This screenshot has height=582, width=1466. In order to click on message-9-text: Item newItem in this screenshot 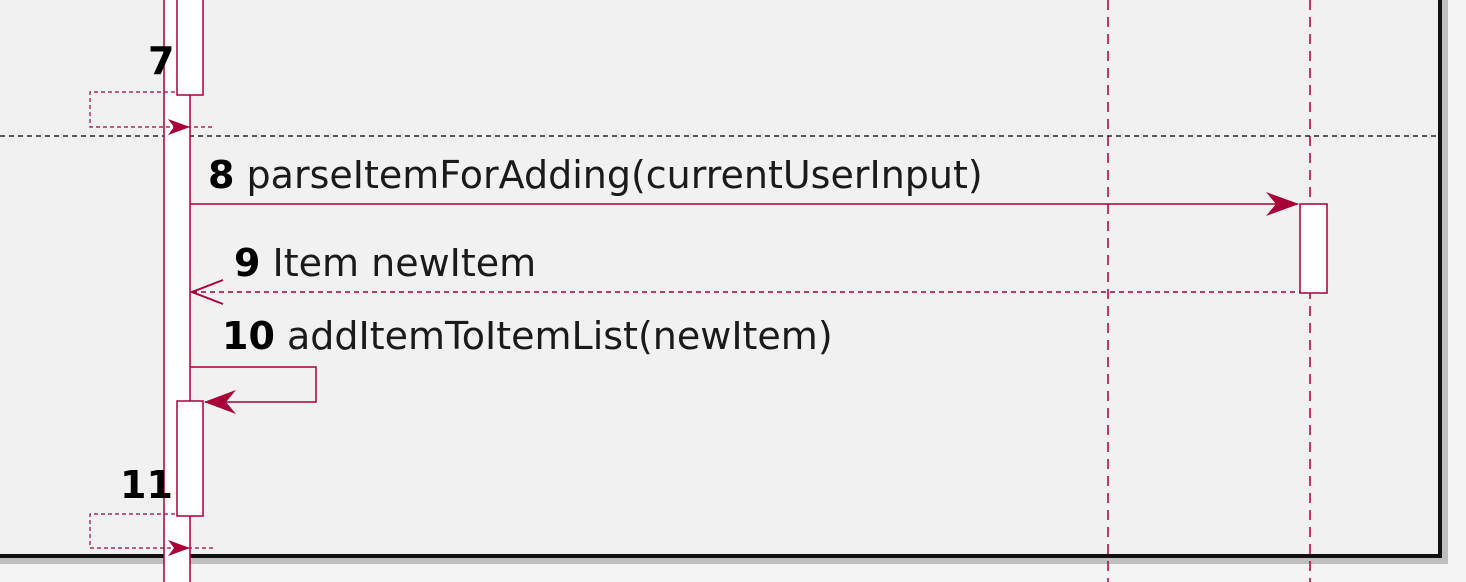, I will do `click(405, 263)`.